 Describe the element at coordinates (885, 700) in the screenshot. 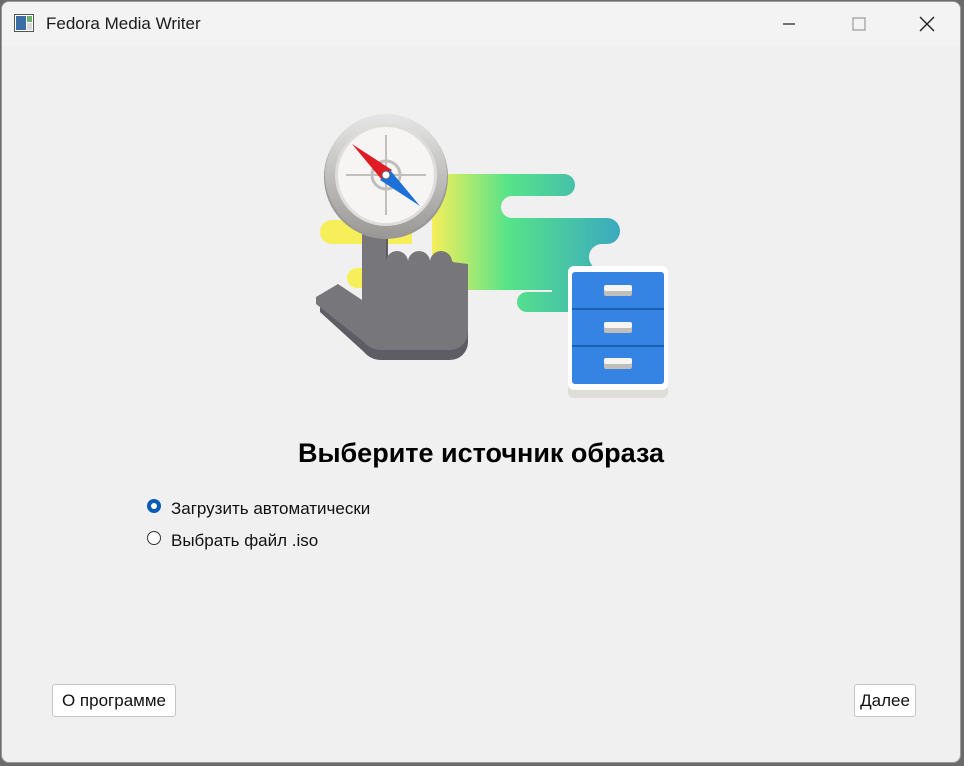

I see `next-button: Далее` at that location.